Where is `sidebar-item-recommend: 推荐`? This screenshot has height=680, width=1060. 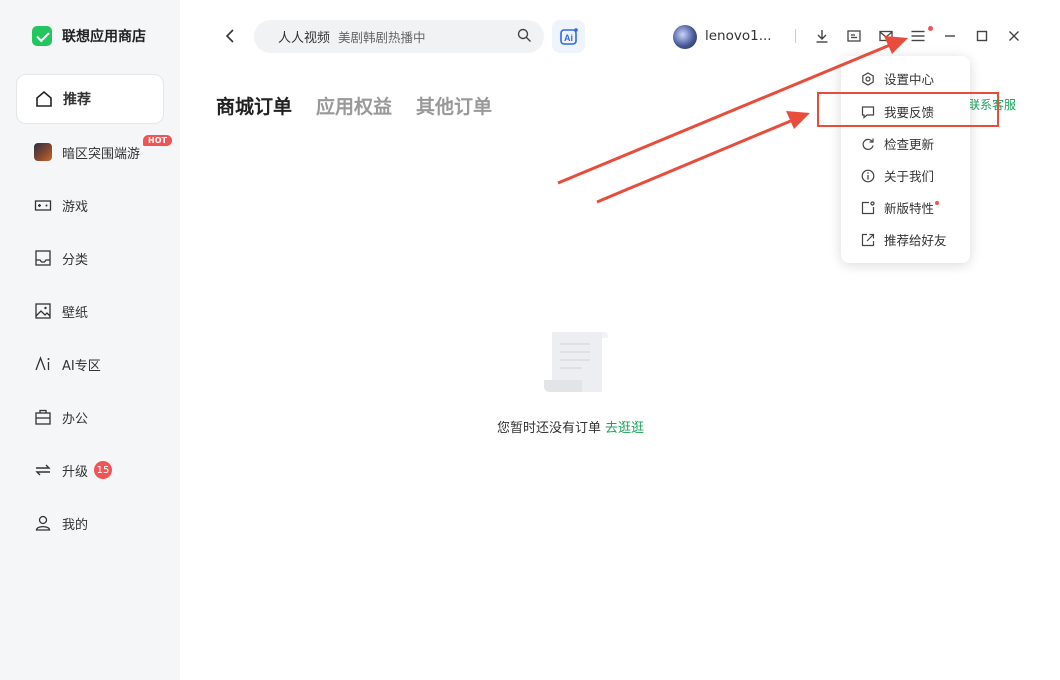
sidebar-item-recommend: 推荐 is located at coordinates (90, 99).